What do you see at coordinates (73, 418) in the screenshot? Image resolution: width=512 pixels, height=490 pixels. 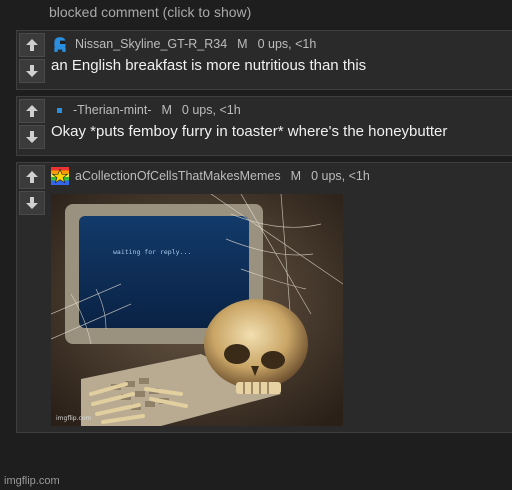 I see `image-watermark: imgflip.com` at bounding box center [73, 418].